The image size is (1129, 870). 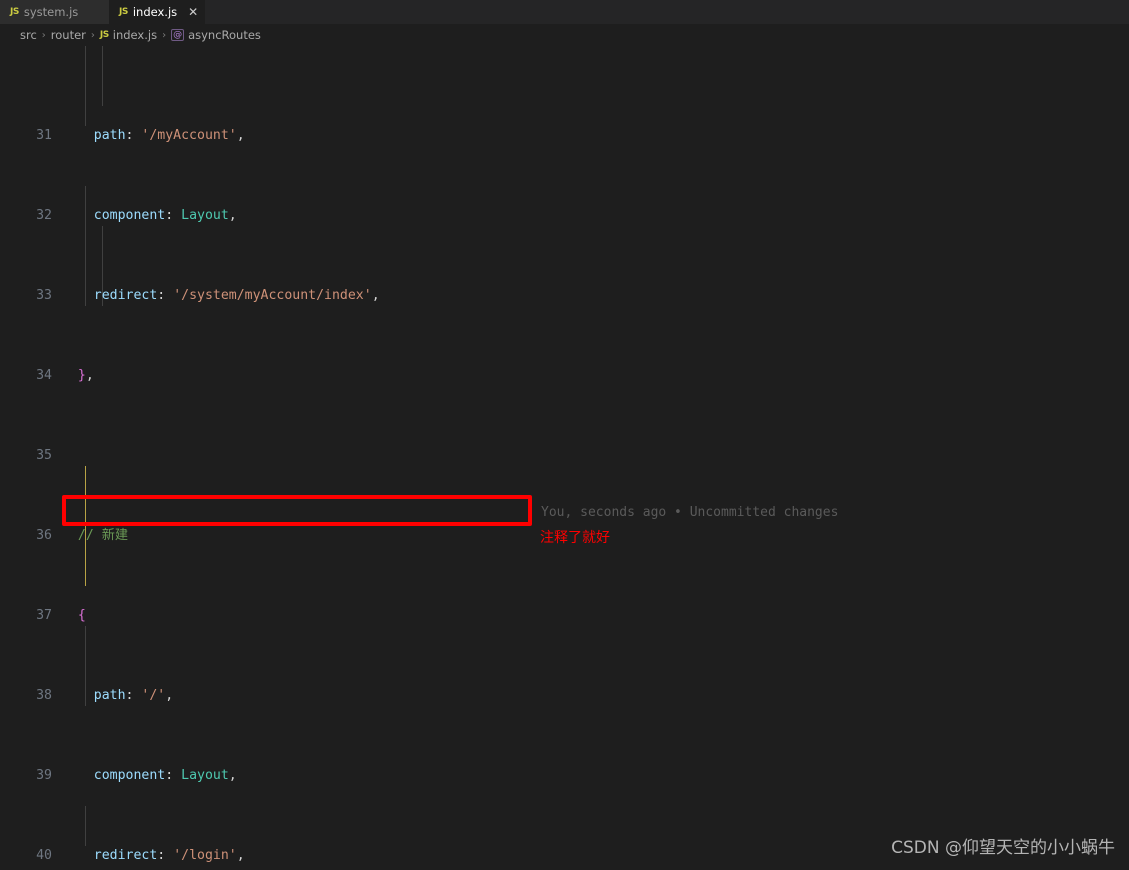 I want to click on line-content: // 新建, so click(x=103, y=535).